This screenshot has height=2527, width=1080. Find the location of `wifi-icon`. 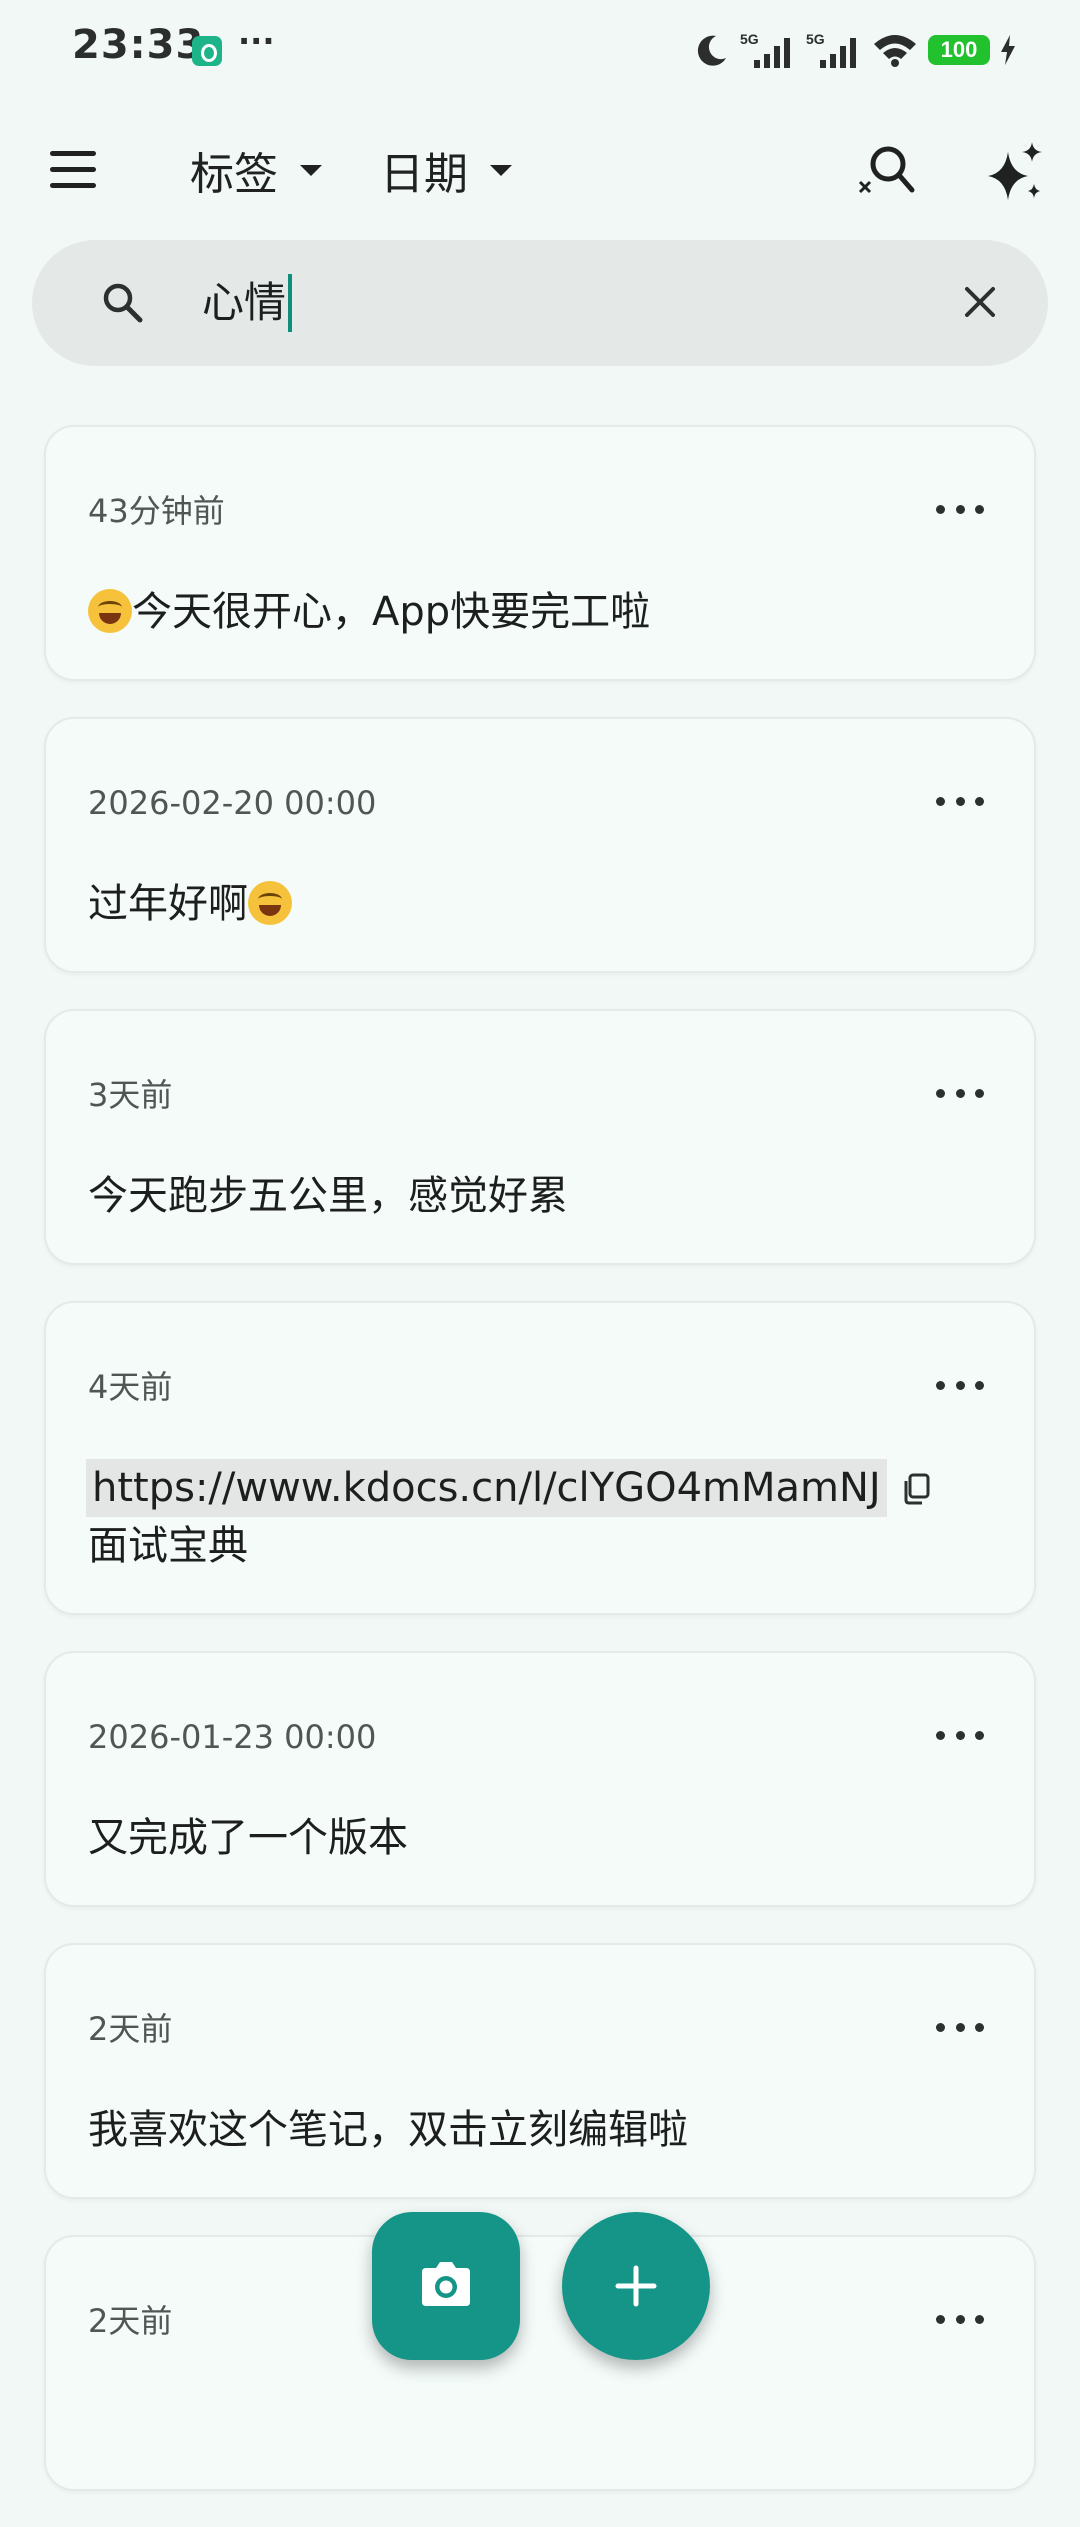

wifi-icon is located at coordinates (895, 51).